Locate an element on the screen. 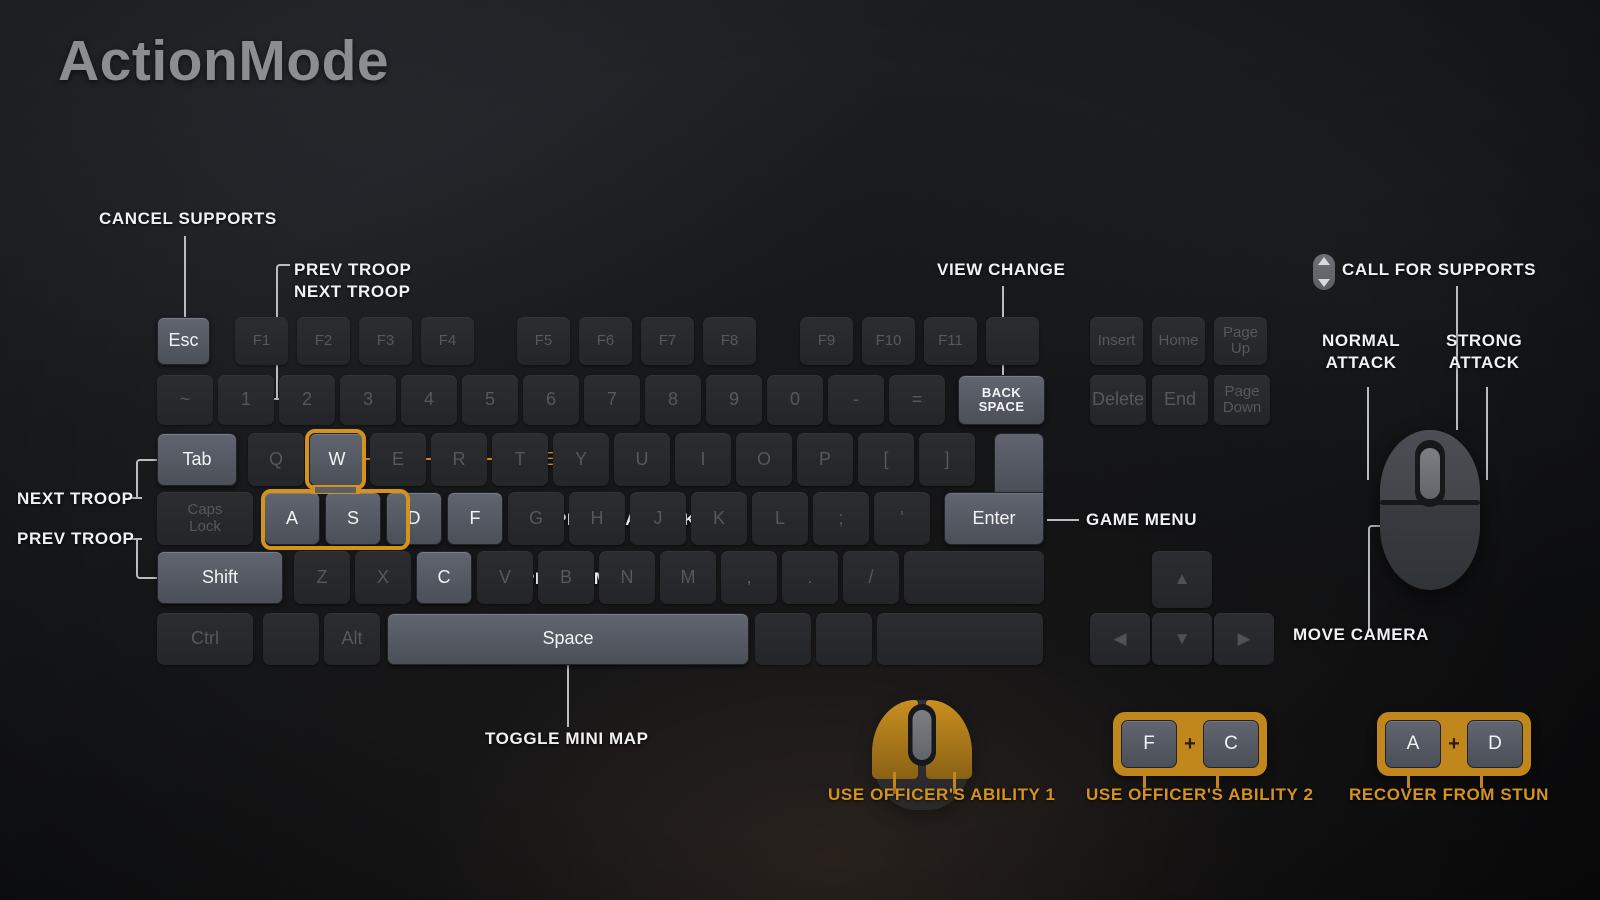 The width and height of the screenshot is (1600, 900). key-f5: F5 is located at coordinates (543, 341).